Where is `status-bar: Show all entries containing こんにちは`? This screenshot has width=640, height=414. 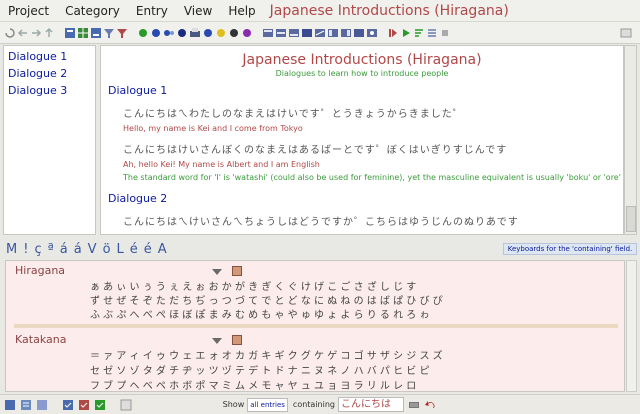
status-bar: Show all entries containing こんにちは is located at coordinates (320, 404).